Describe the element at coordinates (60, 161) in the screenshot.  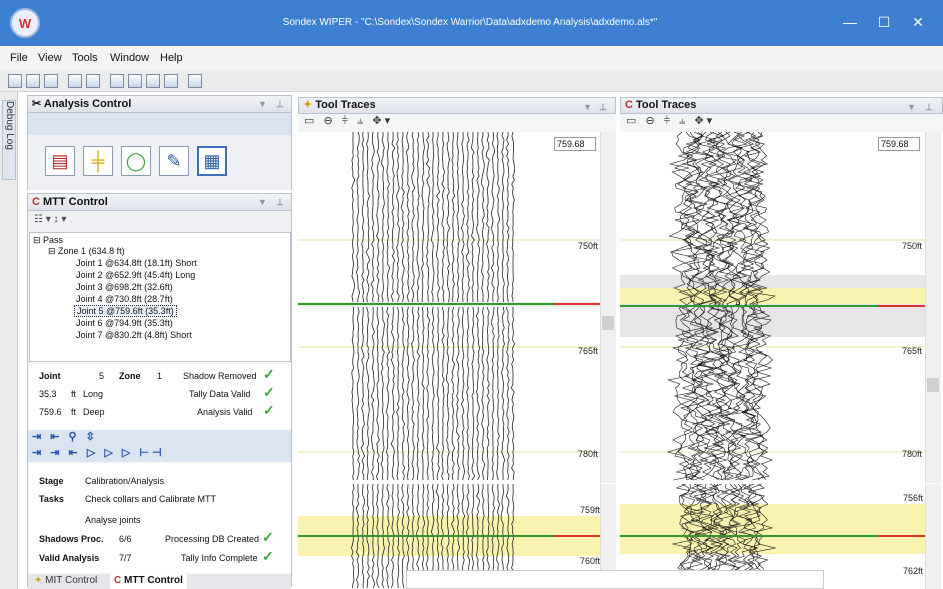
I see `joints-list-icon: ▤` at that location.